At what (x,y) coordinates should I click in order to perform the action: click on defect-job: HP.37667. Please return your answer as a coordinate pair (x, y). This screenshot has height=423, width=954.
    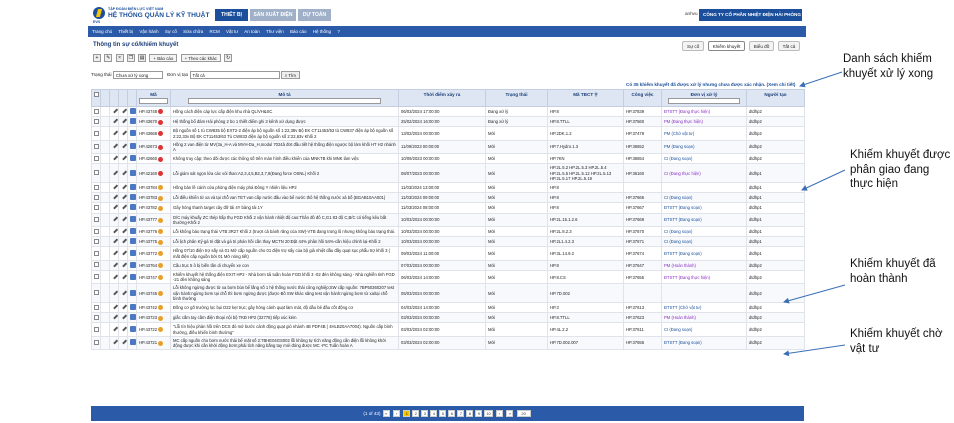
    Looking at the image, I should click on (642, 208).